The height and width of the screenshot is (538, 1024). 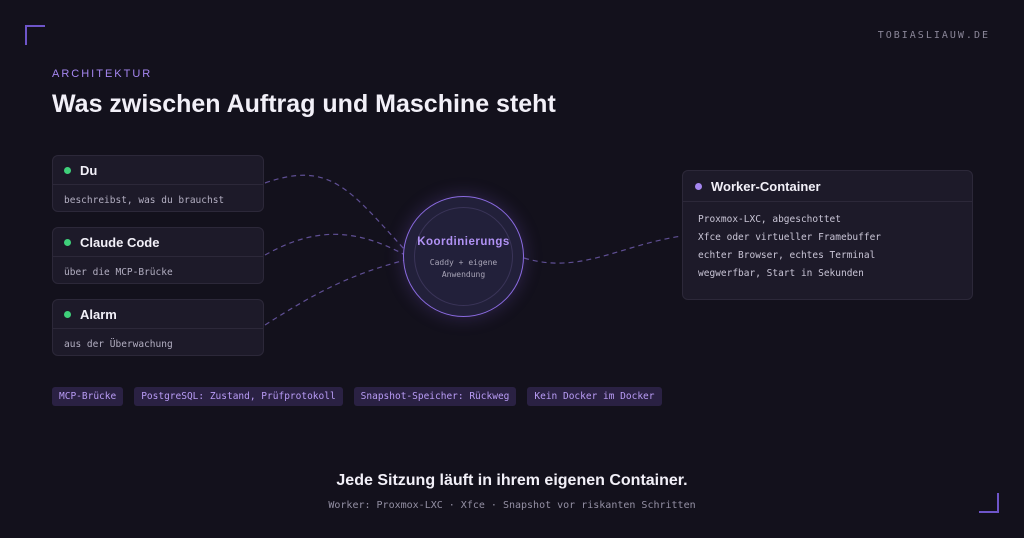 What do you see at coordinates (463, 256) in the screenshot?
I see `coordination-hub: Koordinierungs Caddy + eigene Anwendung` at bounding box center [463, 256].